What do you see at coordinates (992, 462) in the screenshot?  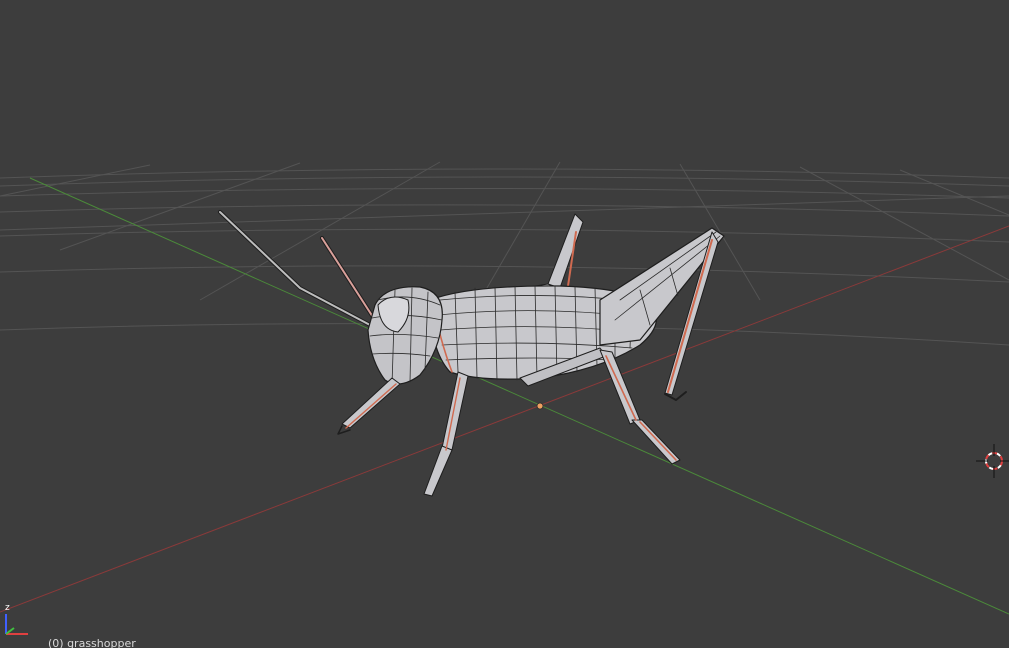 I see `3d-cursor-icon` at bounding box center [992, 462].